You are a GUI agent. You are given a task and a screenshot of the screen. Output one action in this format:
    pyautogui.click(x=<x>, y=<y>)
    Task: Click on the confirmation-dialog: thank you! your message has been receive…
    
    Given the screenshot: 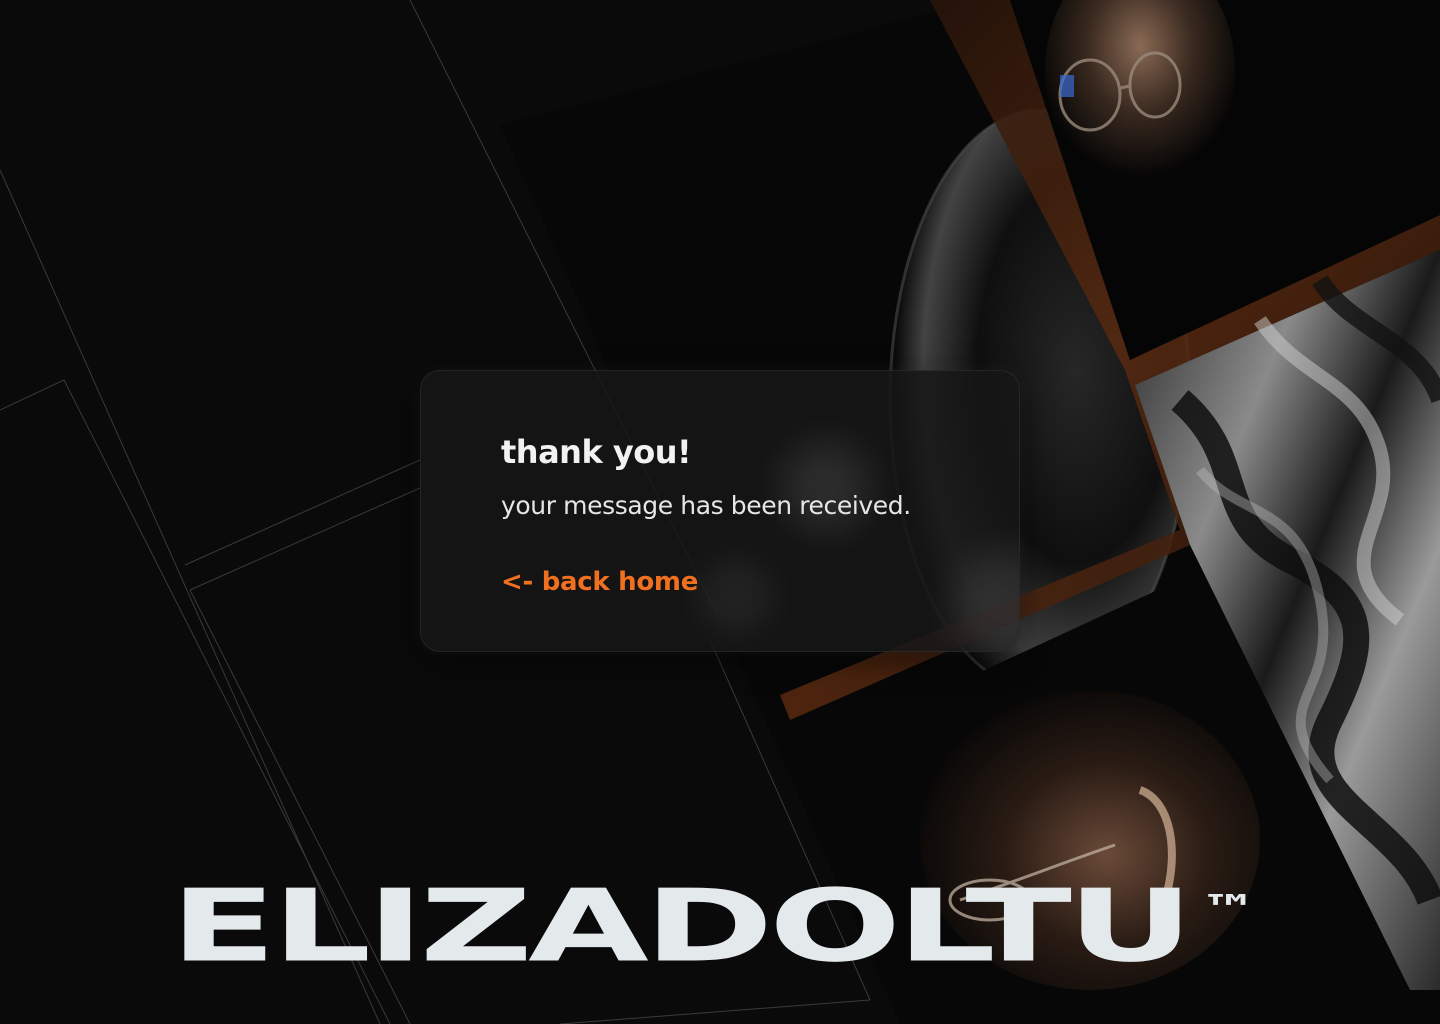 What is the action you would take?
    pyautogui.click(x=720, y=511)
    